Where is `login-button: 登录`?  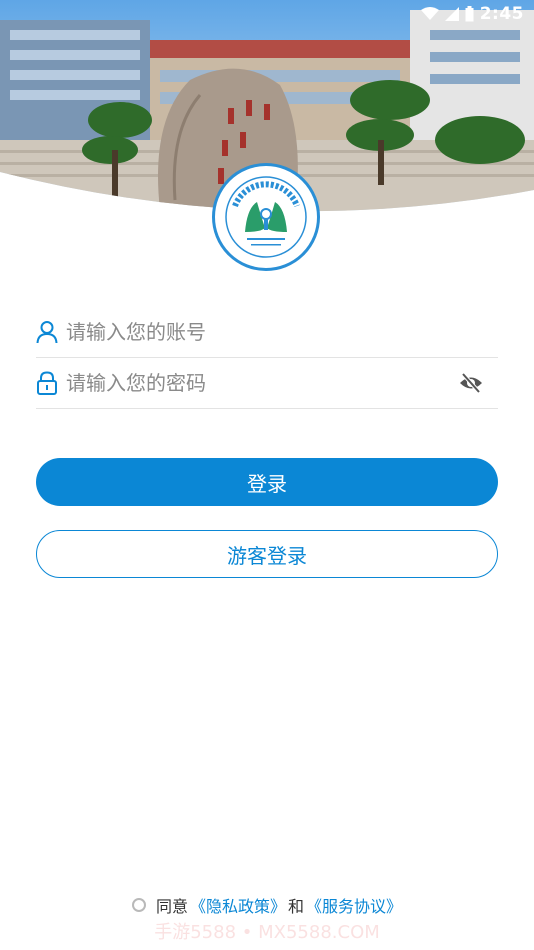 login-button: 登录 is located at coordinates (267, 482).